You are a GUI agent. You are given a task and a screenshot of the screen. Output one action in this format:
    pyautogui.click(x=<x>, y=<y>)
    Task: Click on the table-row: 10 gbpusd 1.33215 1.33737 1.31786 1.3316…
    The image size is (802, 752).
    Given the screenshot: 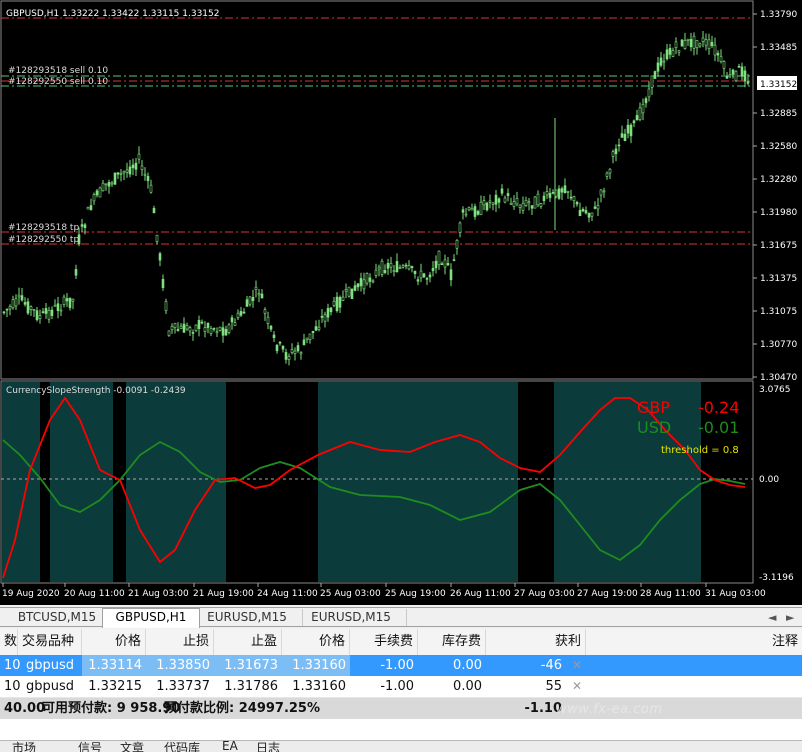 What is the action you would take?
    pyautogui.click(x=401, y=687)
    